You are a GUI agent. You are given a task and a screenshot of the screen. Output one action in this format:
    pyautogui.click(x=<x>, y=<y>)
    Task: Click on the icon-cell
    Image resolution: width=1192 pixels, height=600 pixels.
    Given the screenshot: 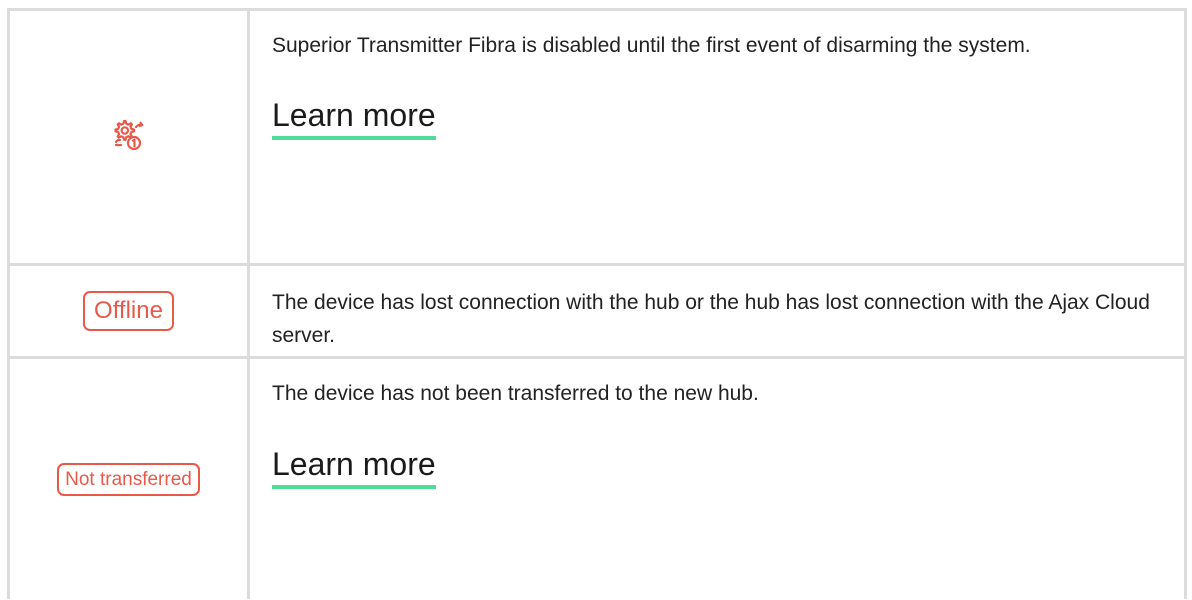 What is the action you would take?
    pyautogui.click(x=128, y=137)
    